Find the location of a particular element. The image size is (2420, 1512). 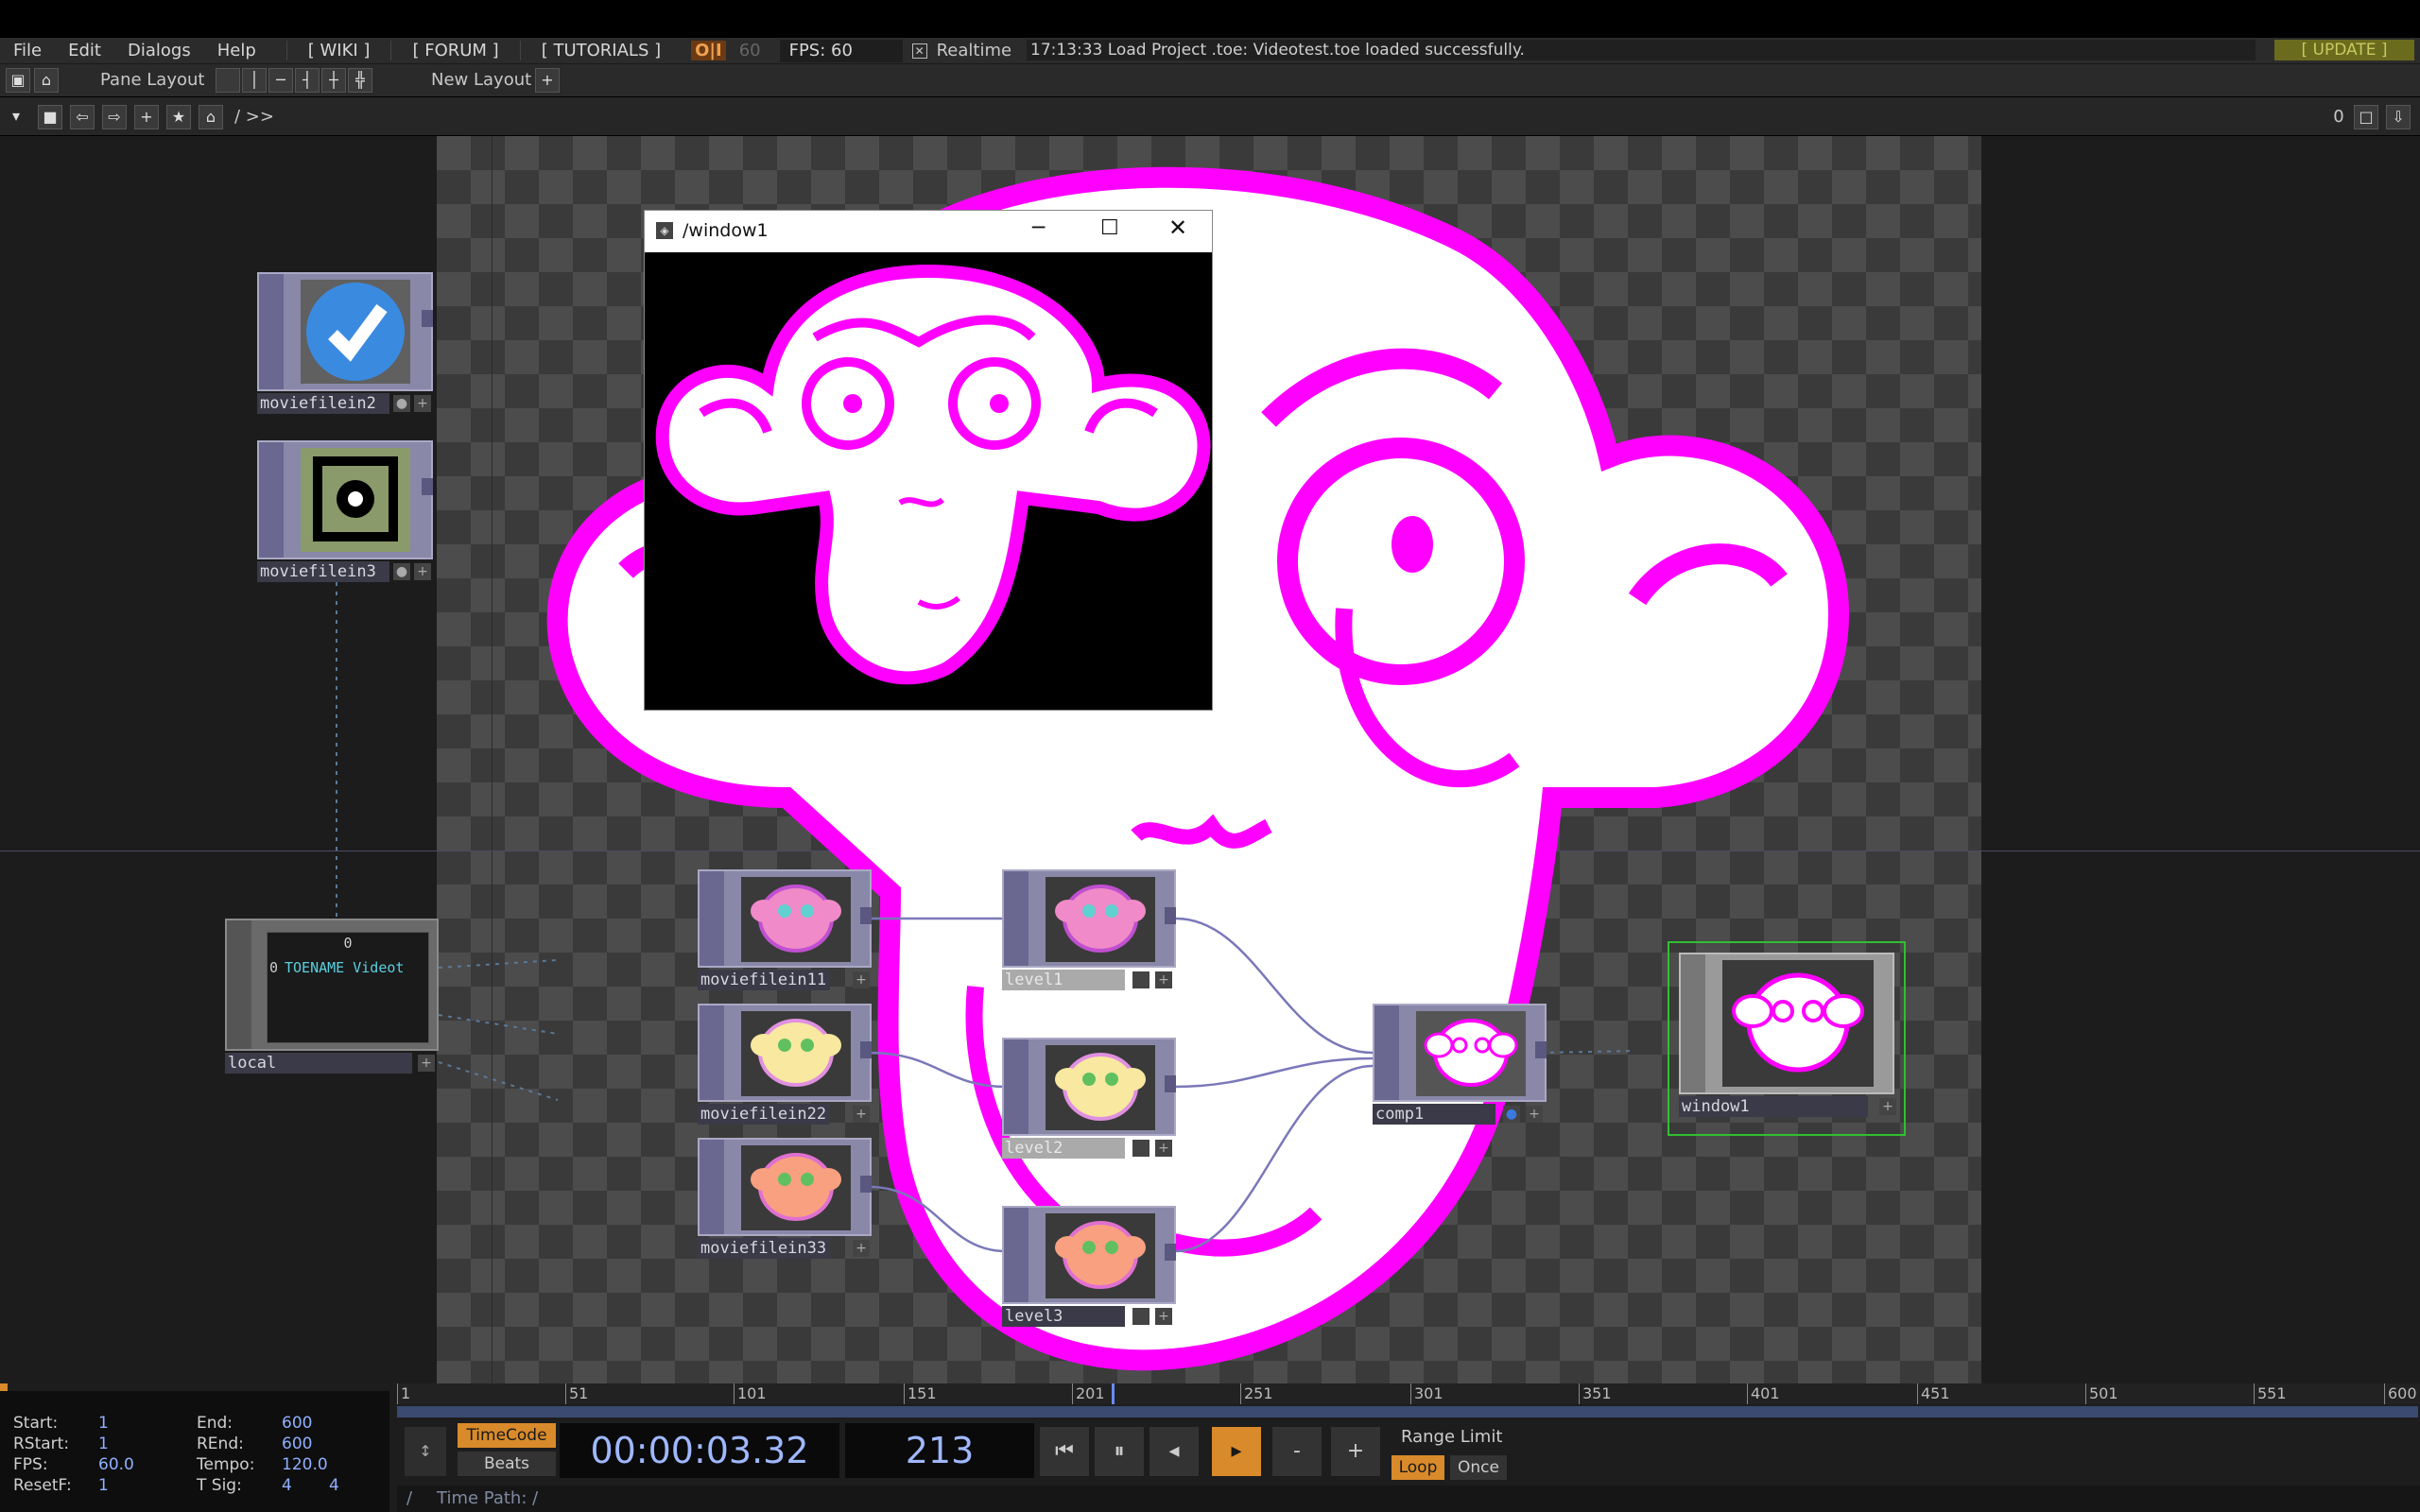

home-icon: ⌂ is located at coordinates (211, 117).